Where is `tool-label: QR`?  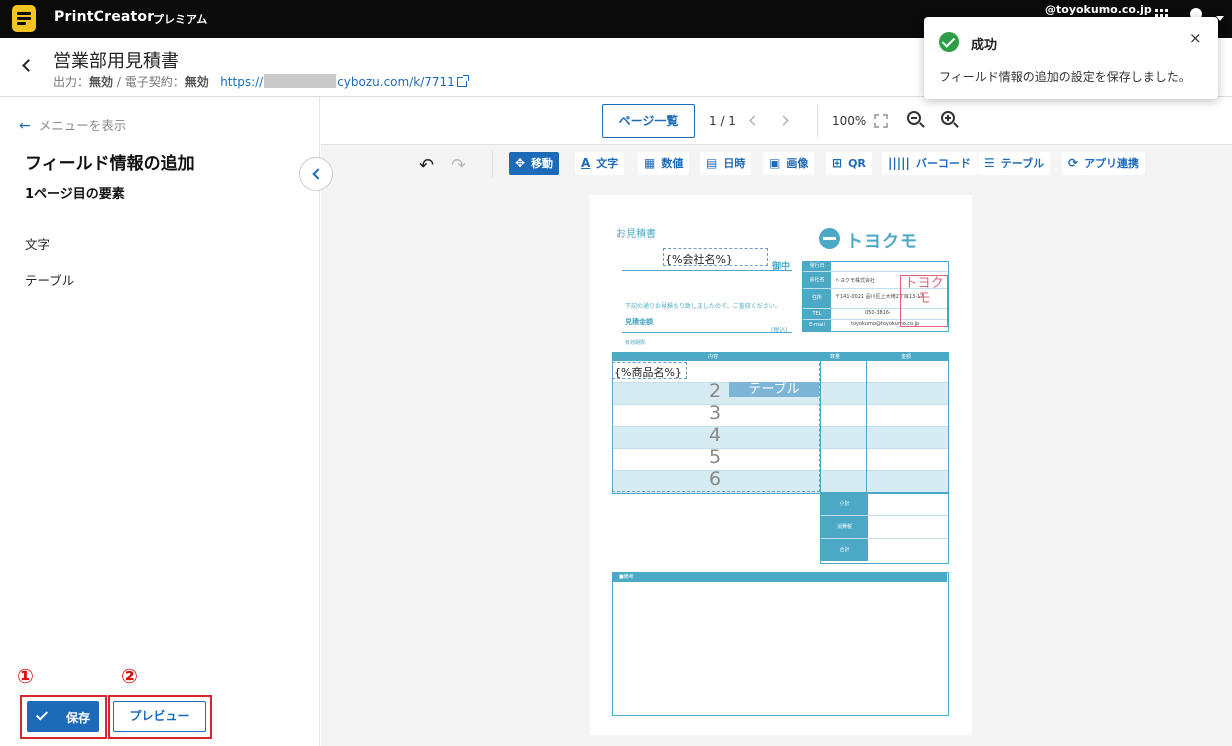 tool-label: QR is located at coordinates (857, 163).